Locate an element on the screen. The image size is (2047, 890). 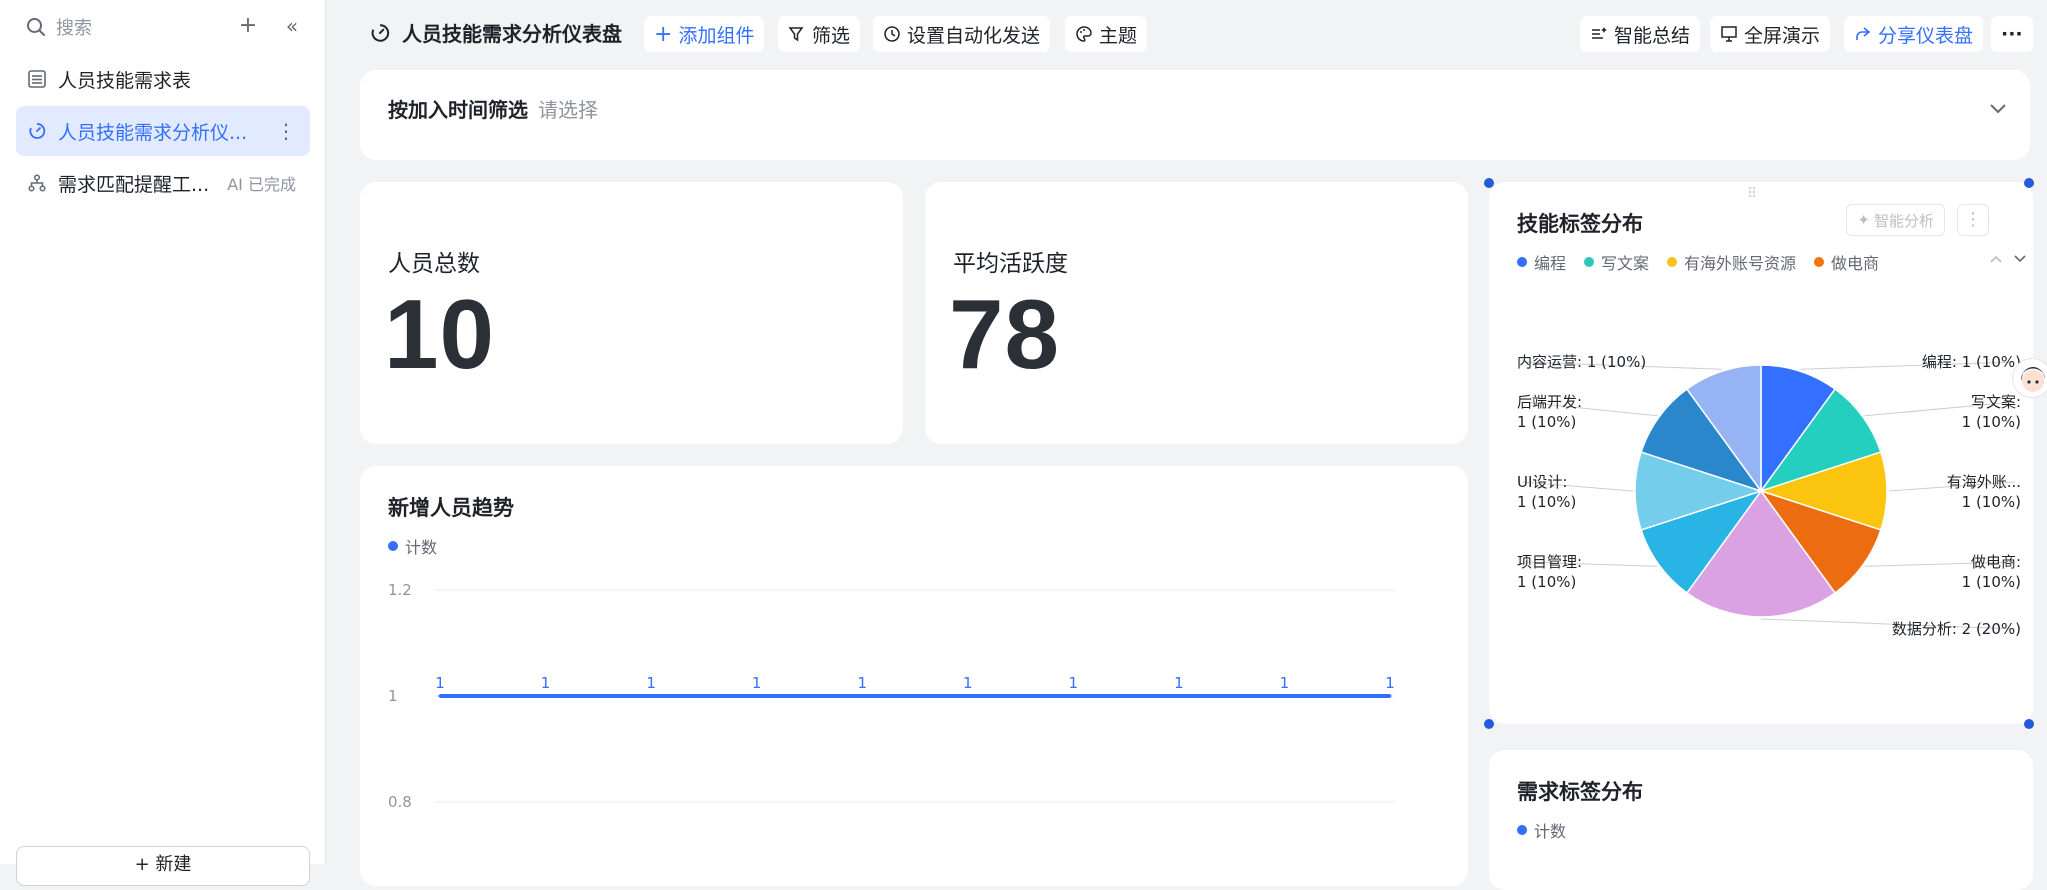
plus-icon: + is located at coordinates (663, 34).